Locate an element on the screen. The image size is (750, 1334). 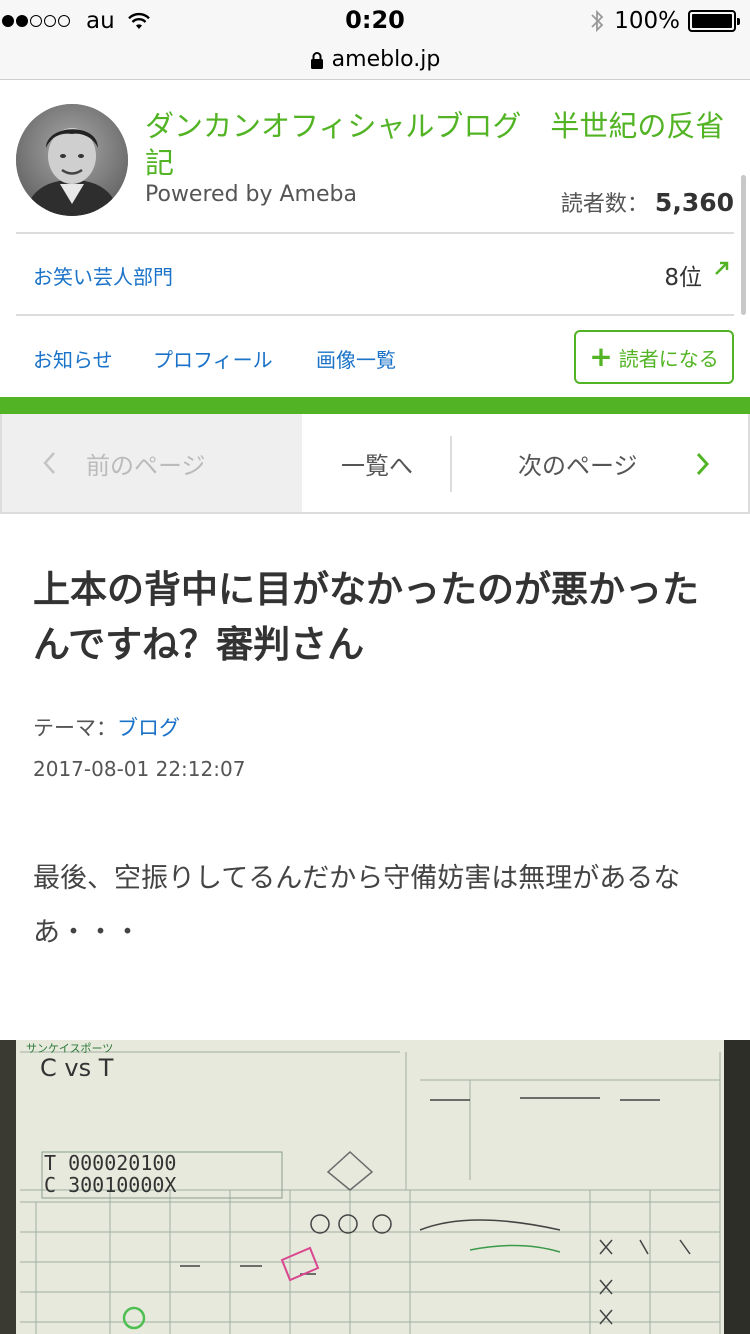
list-button: 一覧へ is located at coordinates (377, 463).